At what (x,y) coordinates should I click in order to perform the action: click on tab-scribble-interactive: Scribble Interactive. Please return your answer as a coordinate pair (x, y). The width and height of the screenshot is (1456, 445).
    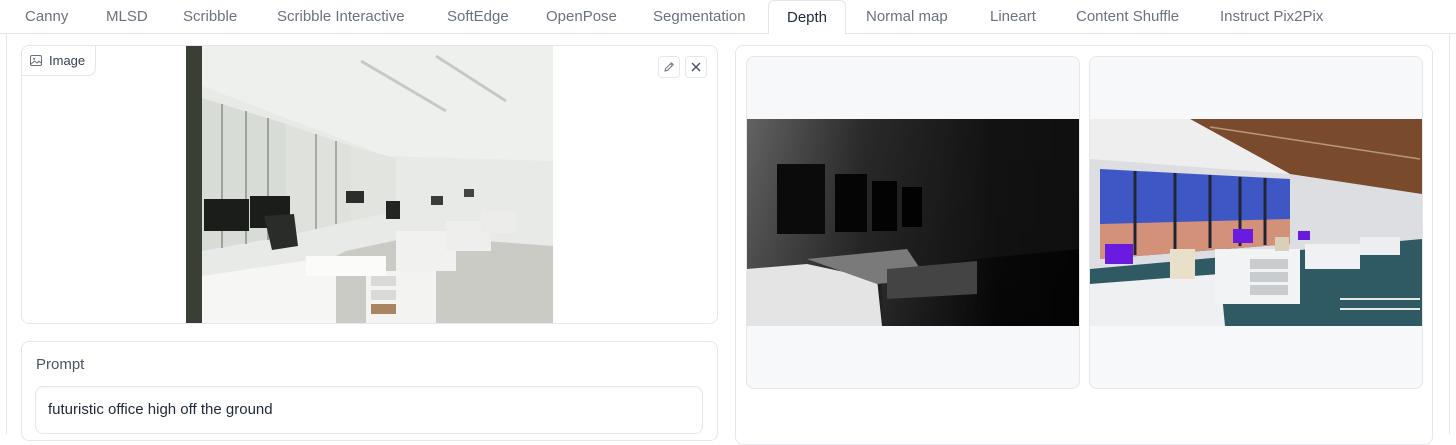
    Looking at the image, I should click on (341, 17).